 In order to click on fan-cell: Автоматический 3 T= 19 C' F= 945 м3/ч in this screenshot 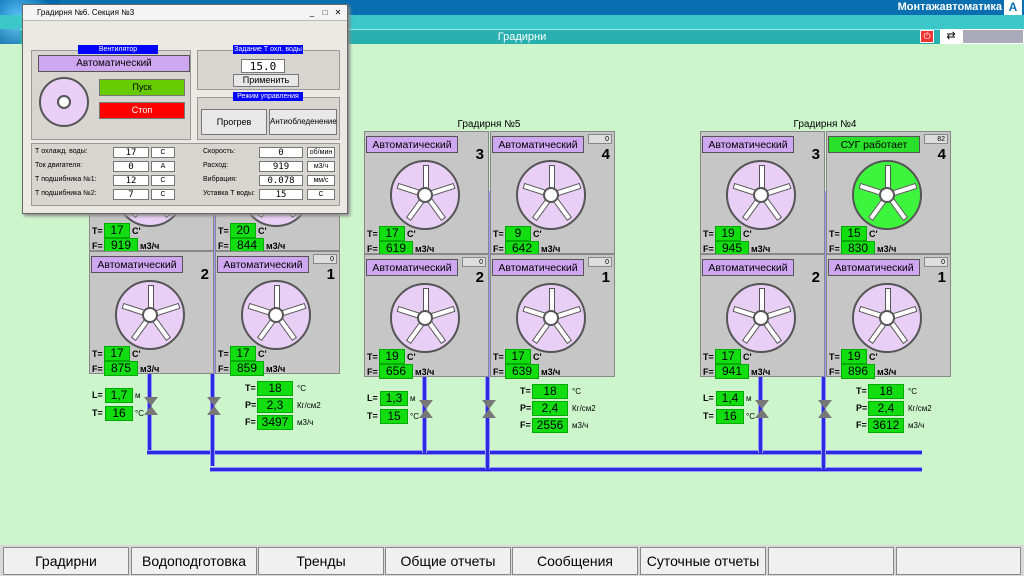, I will do `click(762, 193)`.